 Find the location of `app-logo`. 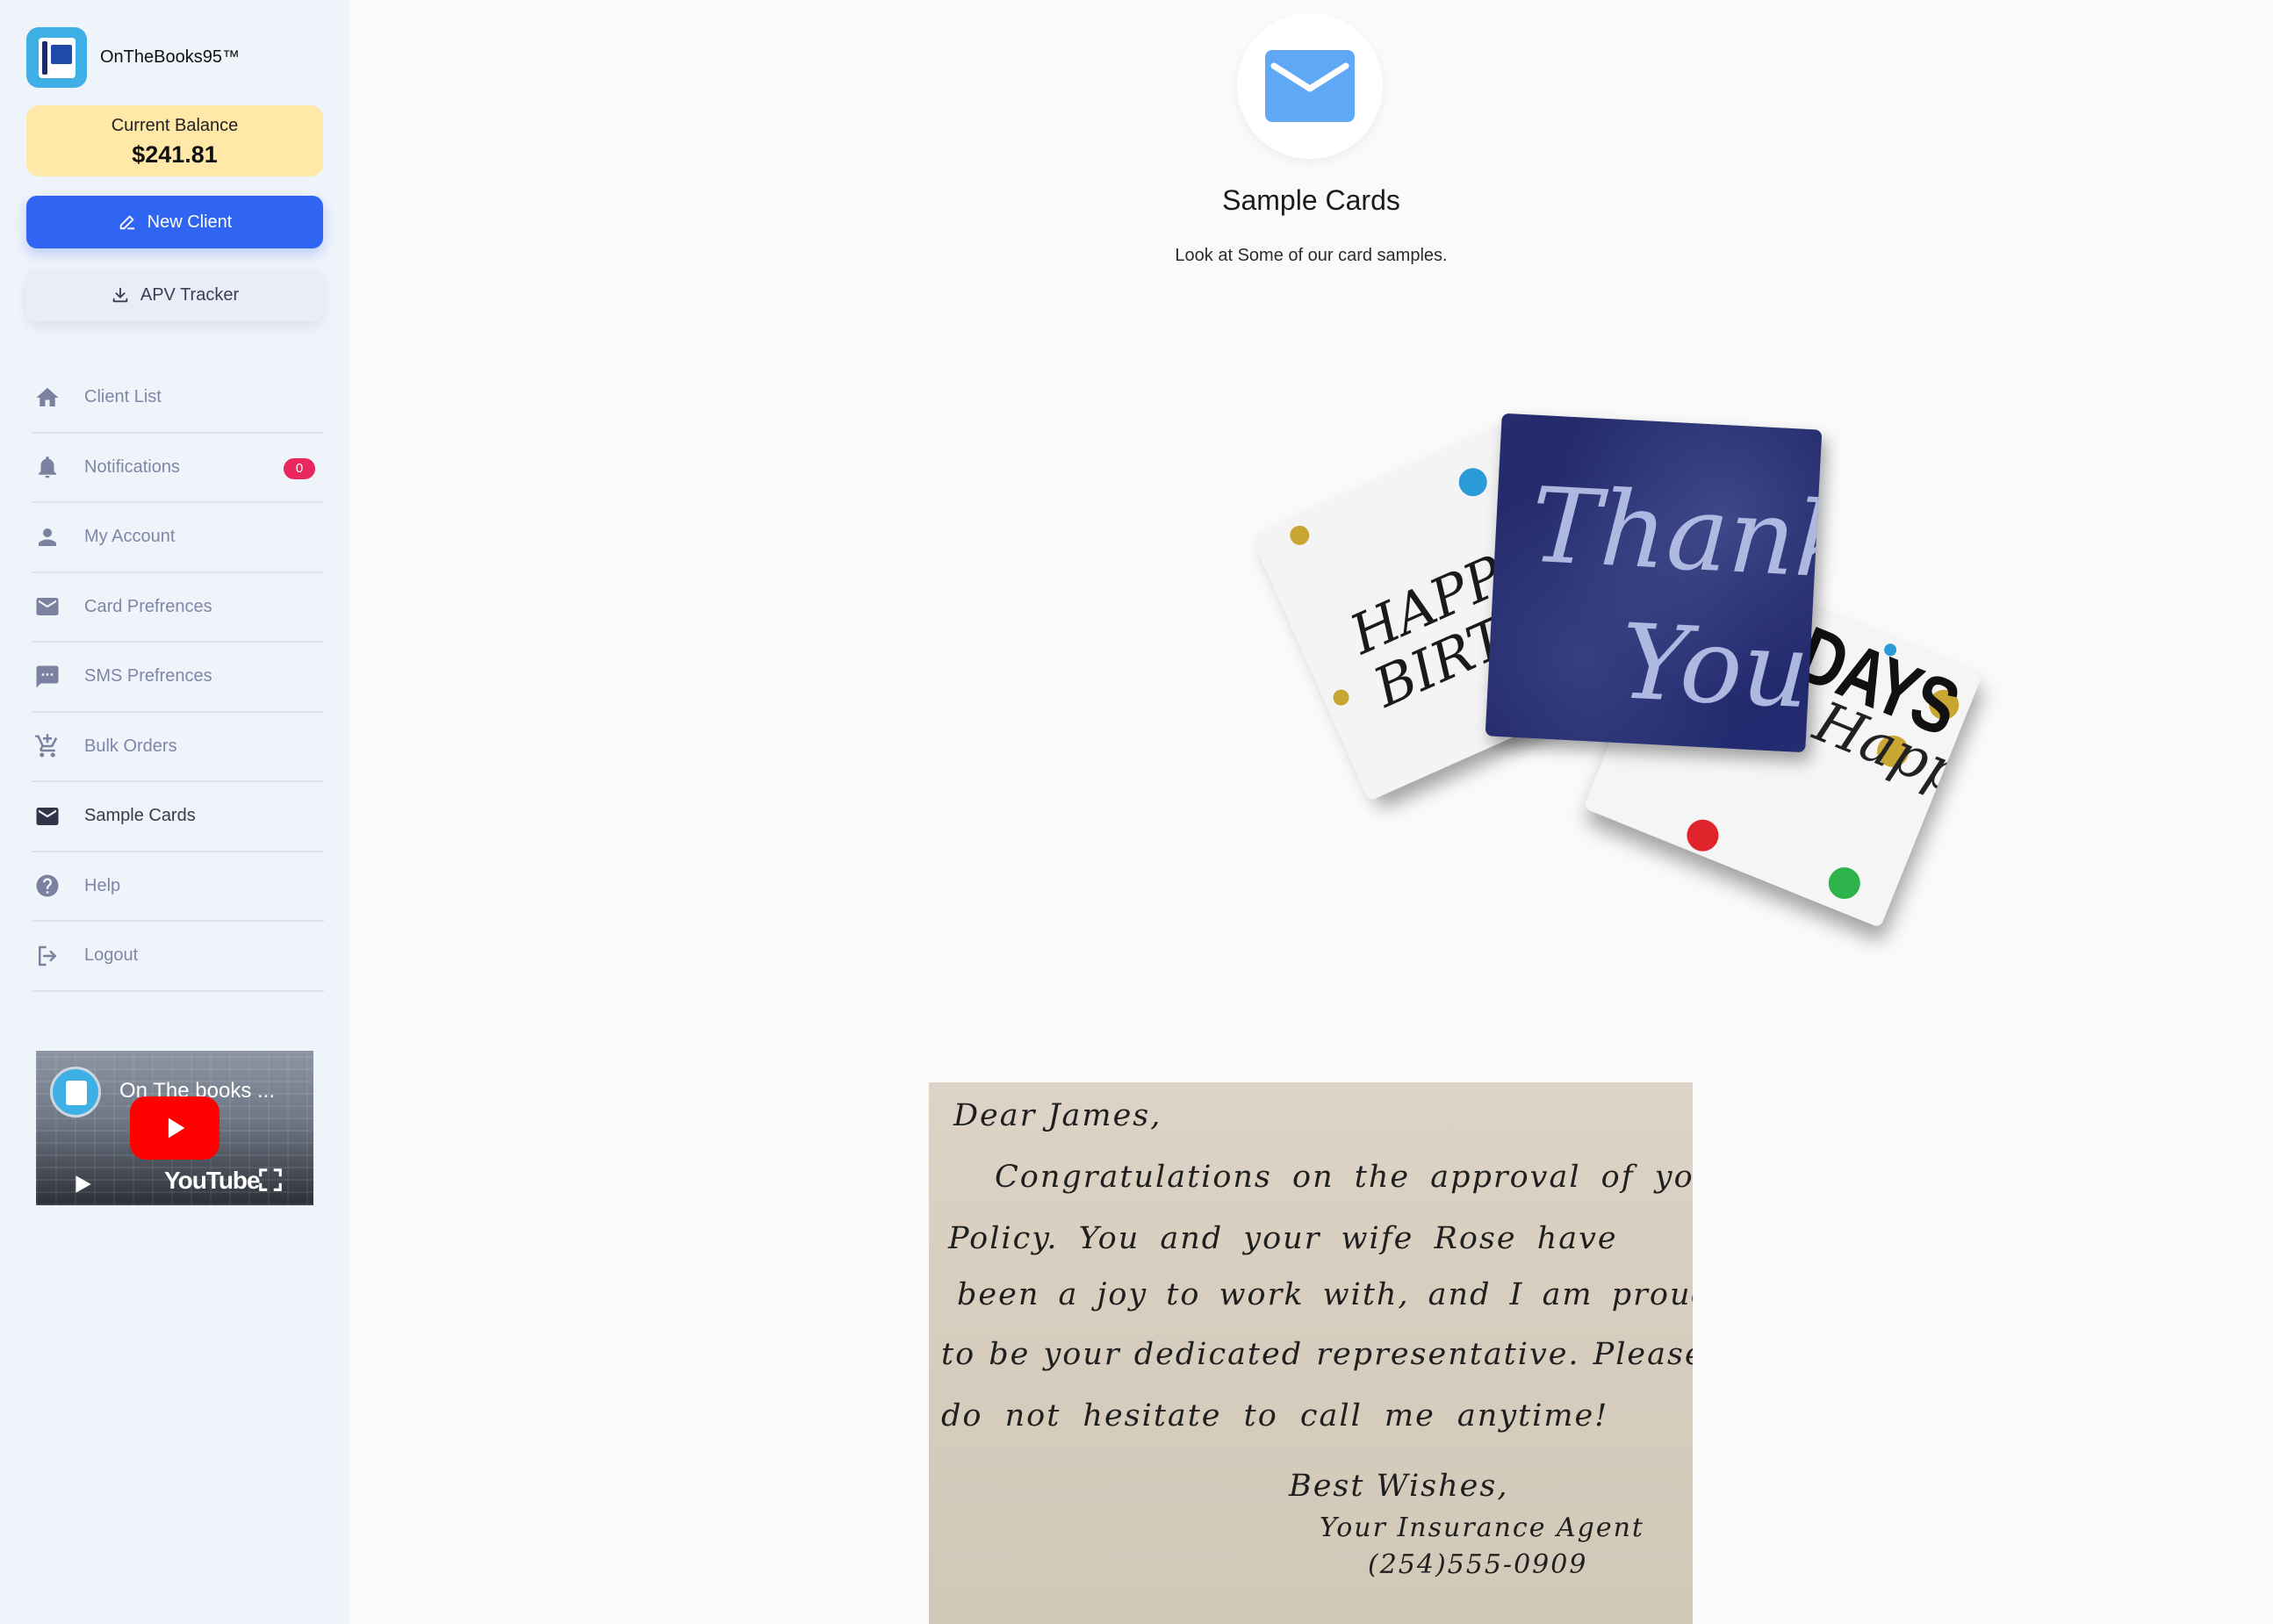

app-logo is located at coordinates (57, 57).